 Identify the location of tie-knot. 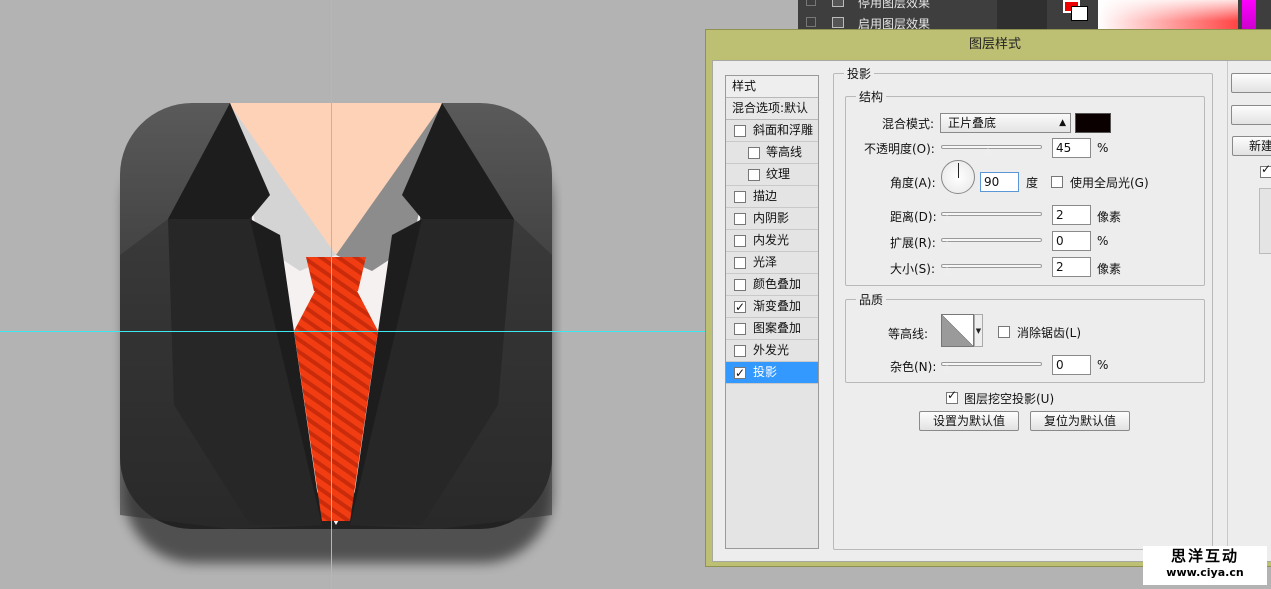
(336, 274).